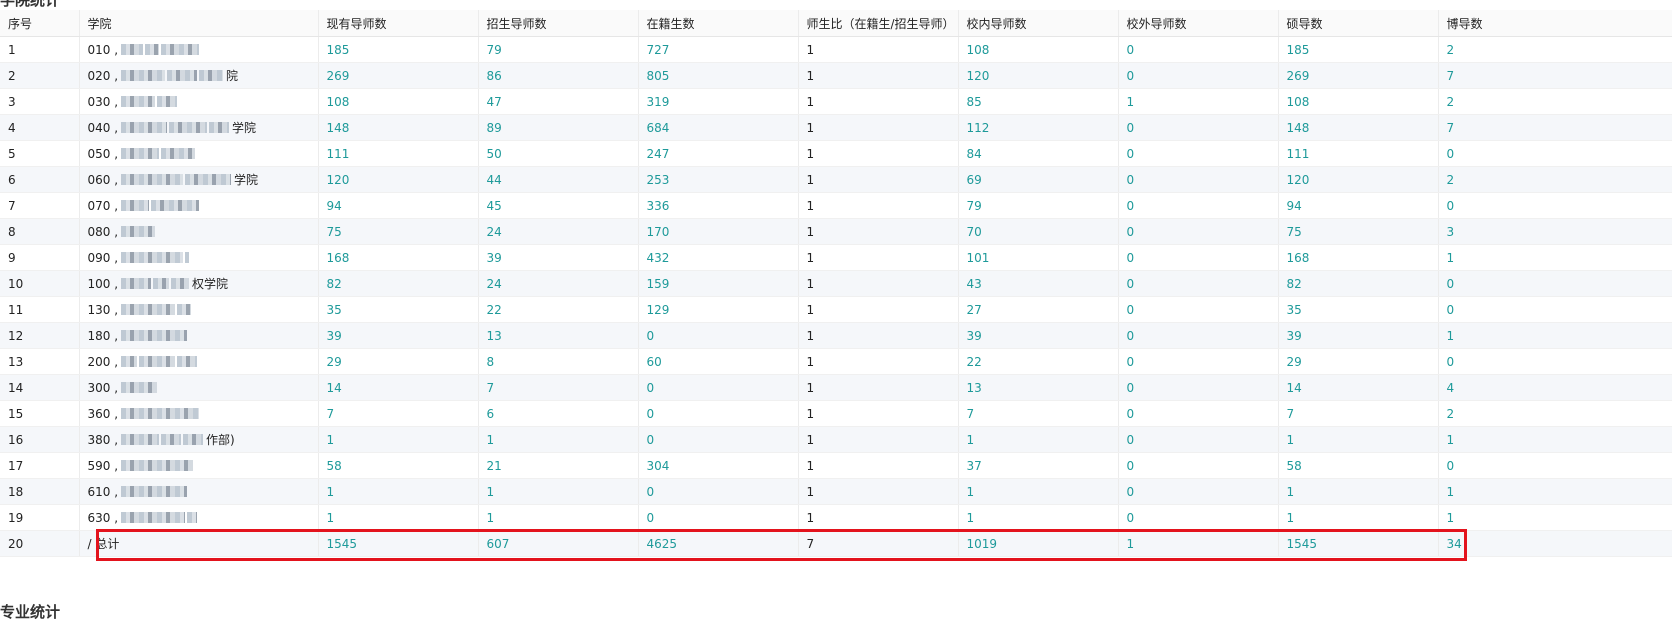 This screenshot has height=623, width=1672. I want to click on cell-master: 148, so click(1358, 127).